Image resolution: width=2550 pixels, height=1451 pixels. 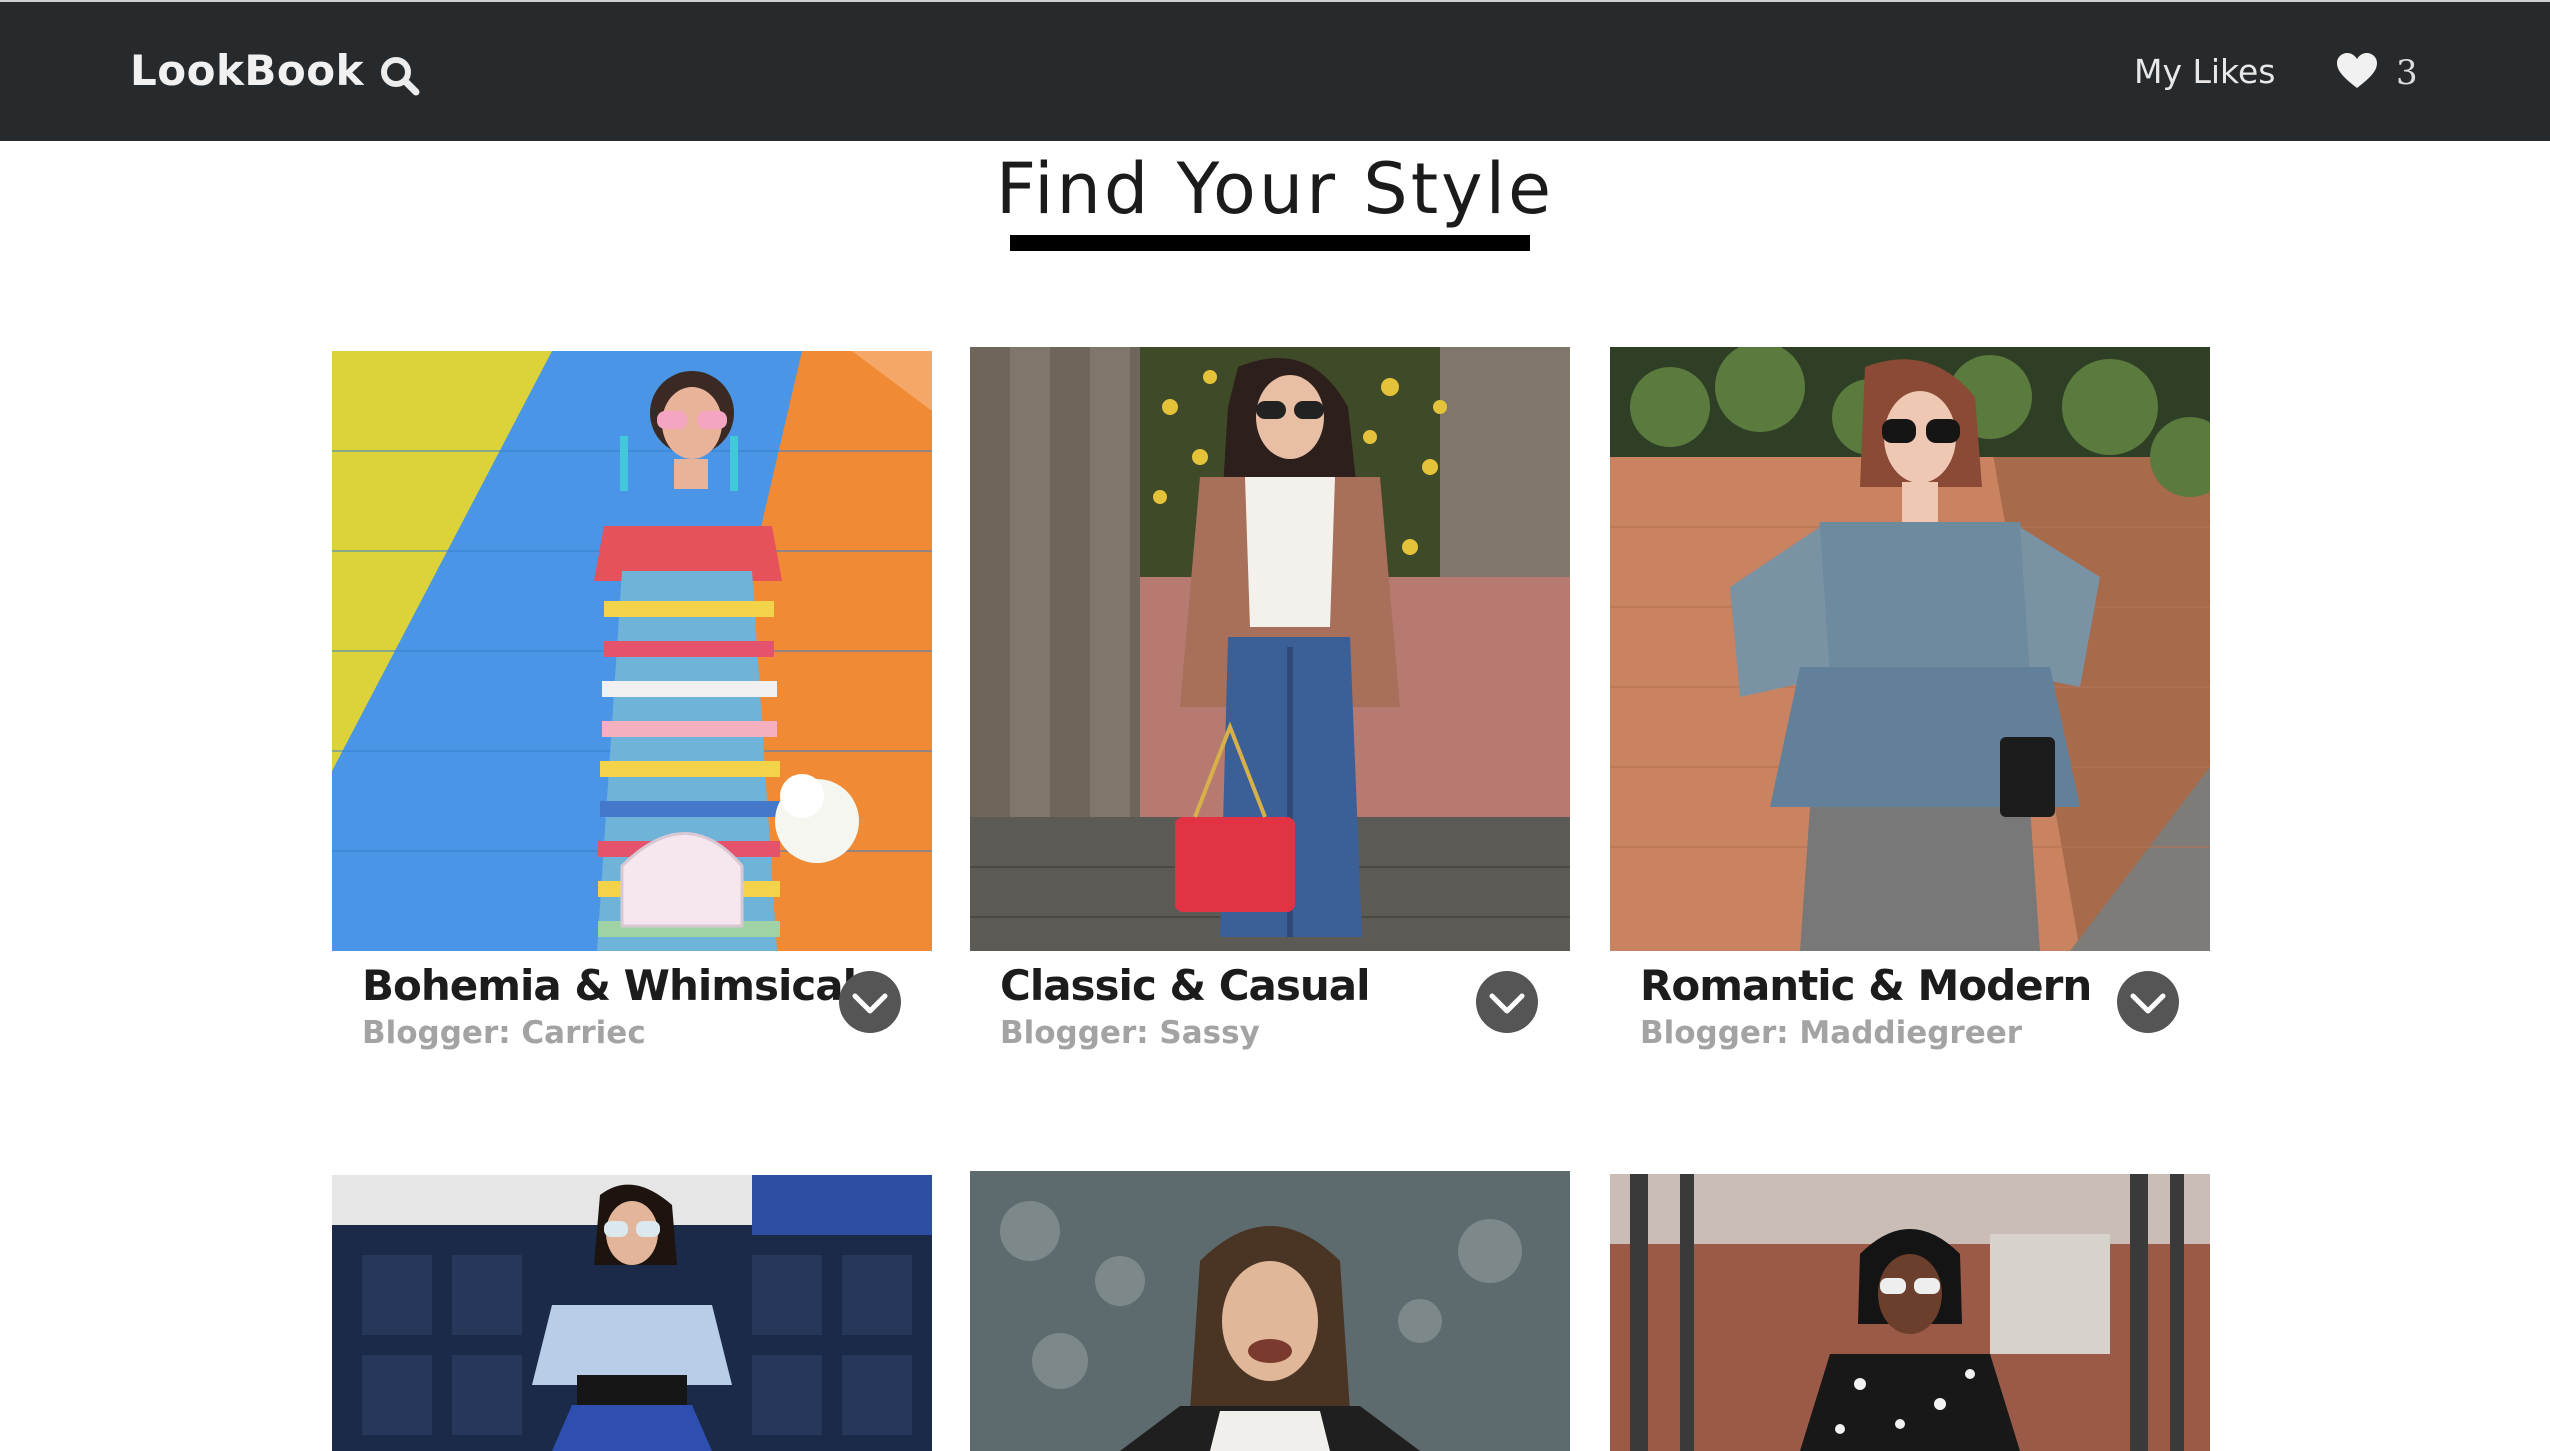 I want to click on top-navbar: LookBook My Likes 3, so click(x=1275, y=70).